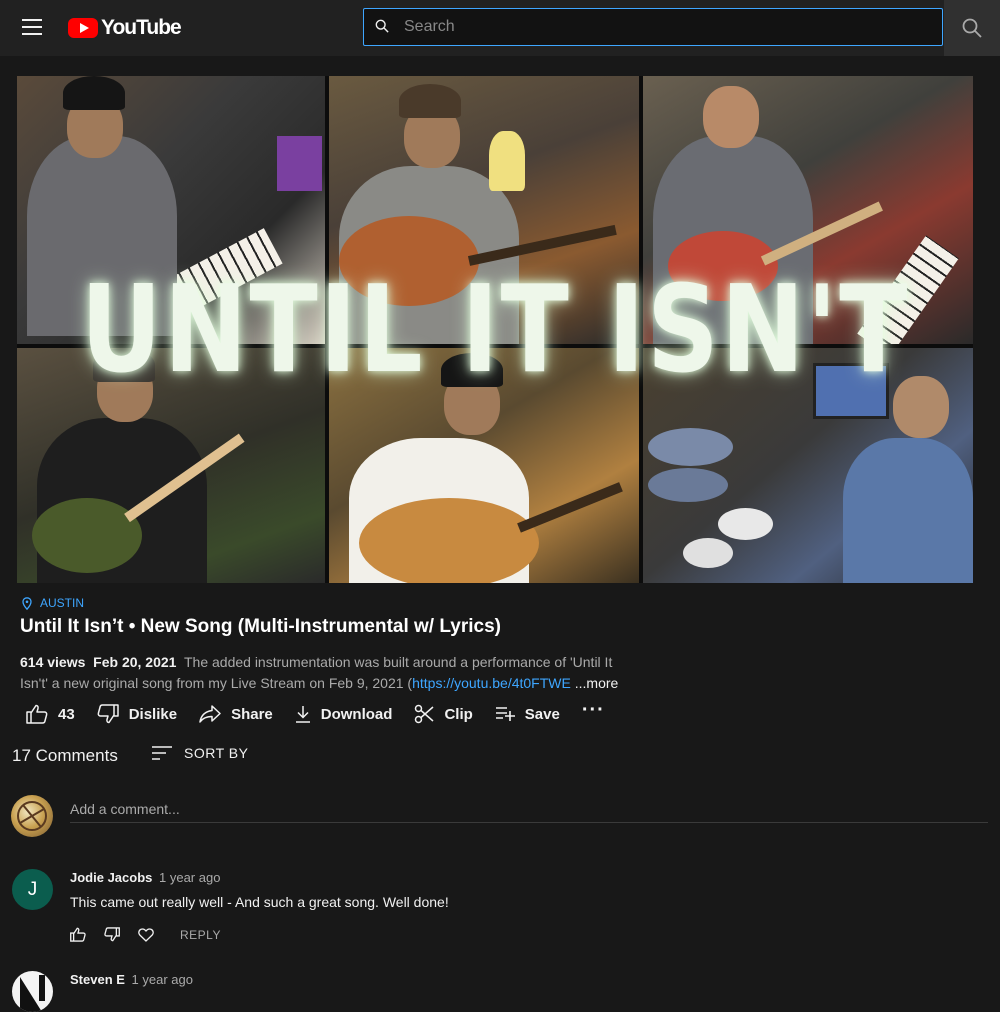 This screenshot has height=1012, width=1000. Describe the element at coordinates (356, 714) in the screenshot. I see `download-label: Download` at that location.